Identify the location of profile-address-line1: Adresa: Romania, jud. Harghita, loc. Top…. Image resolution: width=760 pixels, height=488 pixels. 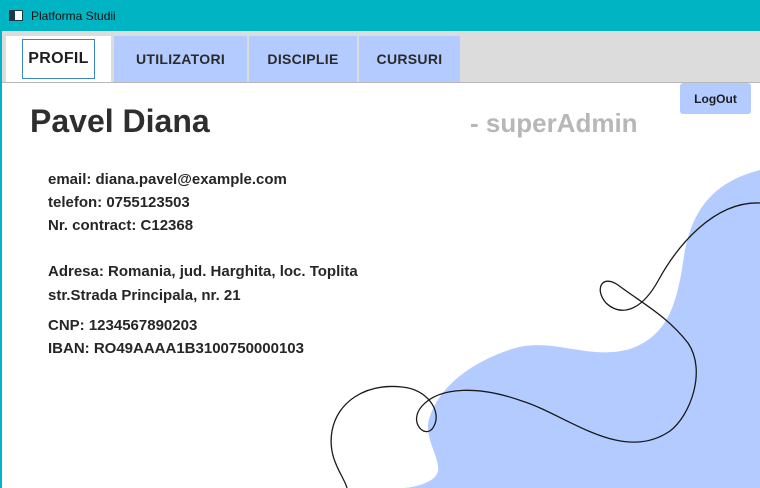
(203, 271).